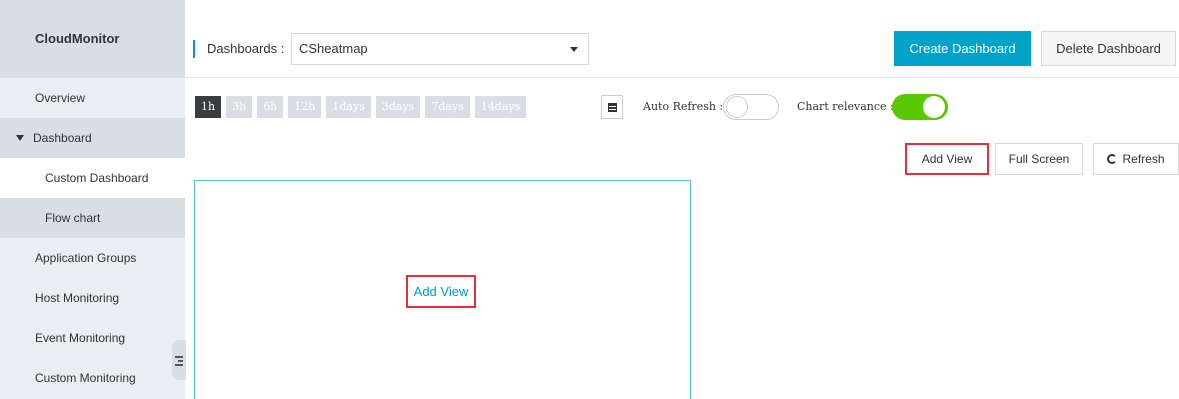 This screenshot has height=399, width=1179. I want to click on calendar-icon, so click(612, 107).